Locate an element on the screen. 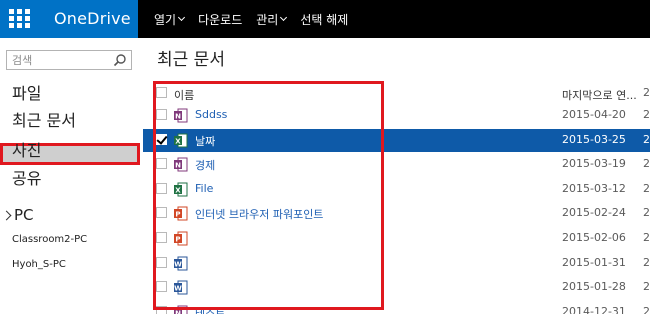 The height and width of the screenshot is (314, 650). file-name-link: 경제 is located at coordinates (205, 165).